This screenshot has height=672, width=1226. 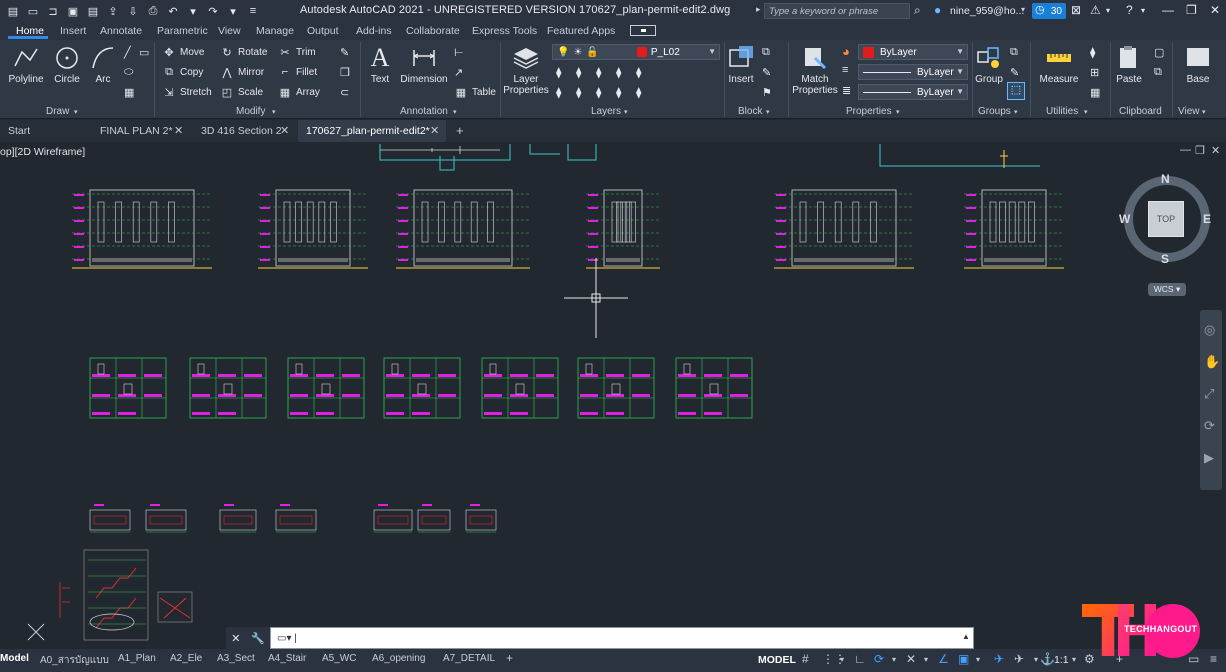 What do you see at coordinates (504, 31) in the screenshot?
I see `tab-express-tools: Express Tools` at bounding box center [504, 31].